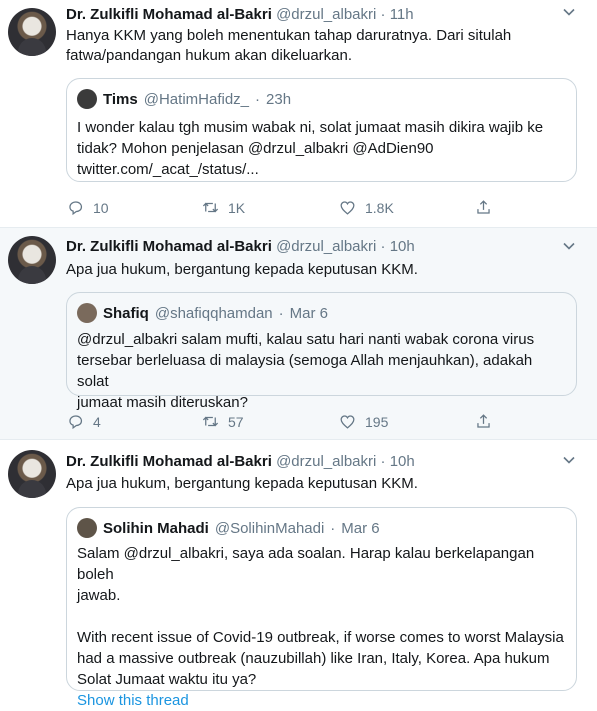 The width and height of the screenshot is (597, 711). I want to click on like-button: 195, so click(363, 421).